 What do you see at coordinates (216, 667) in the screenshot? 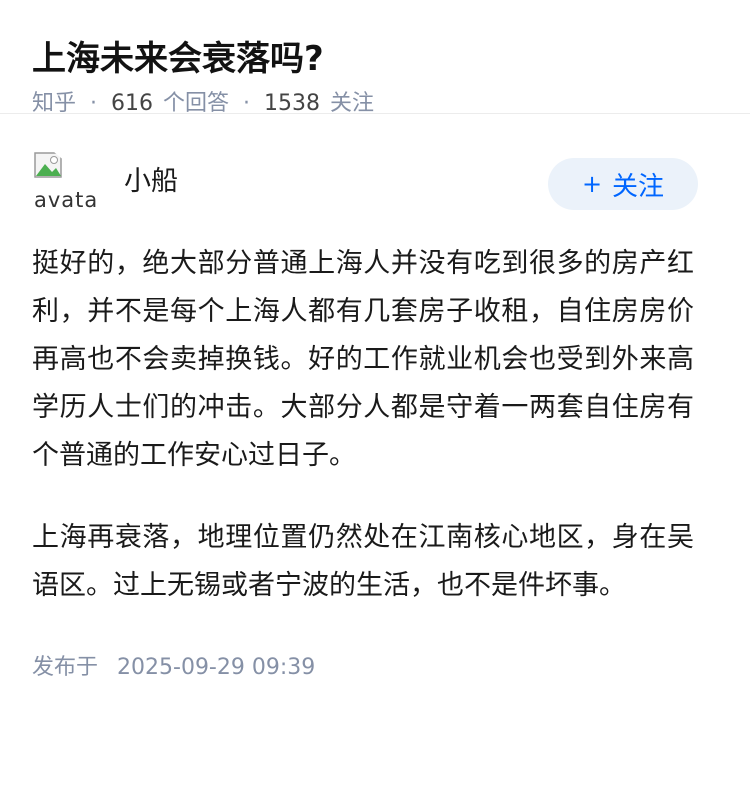
I see `publish-timestamp: 2025-09-29 09:39` at bounding box center [216, 667].